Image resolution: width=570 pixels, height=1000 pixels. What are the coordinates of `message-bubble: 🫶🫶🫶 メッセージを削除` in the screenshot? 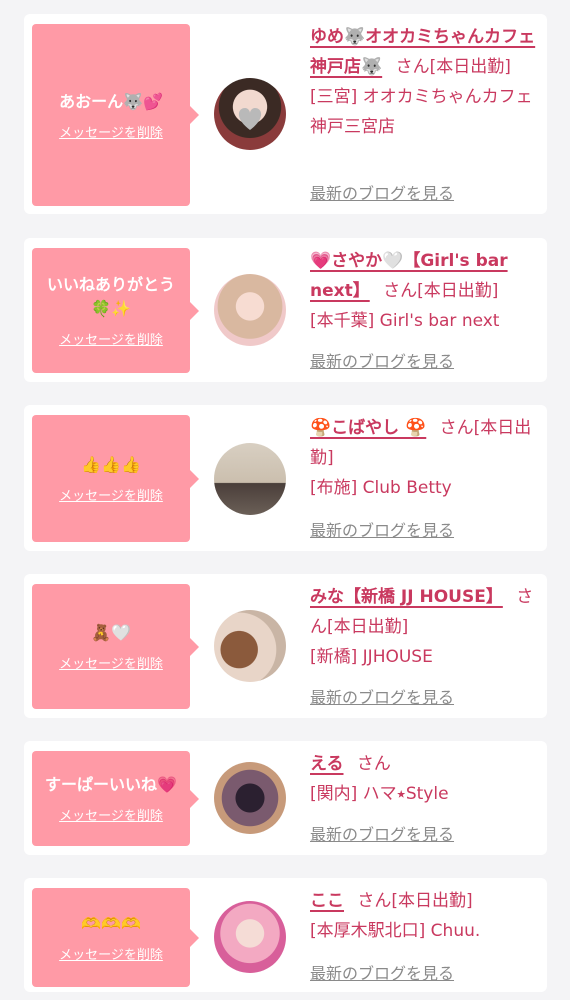 It's located at (115, 937).